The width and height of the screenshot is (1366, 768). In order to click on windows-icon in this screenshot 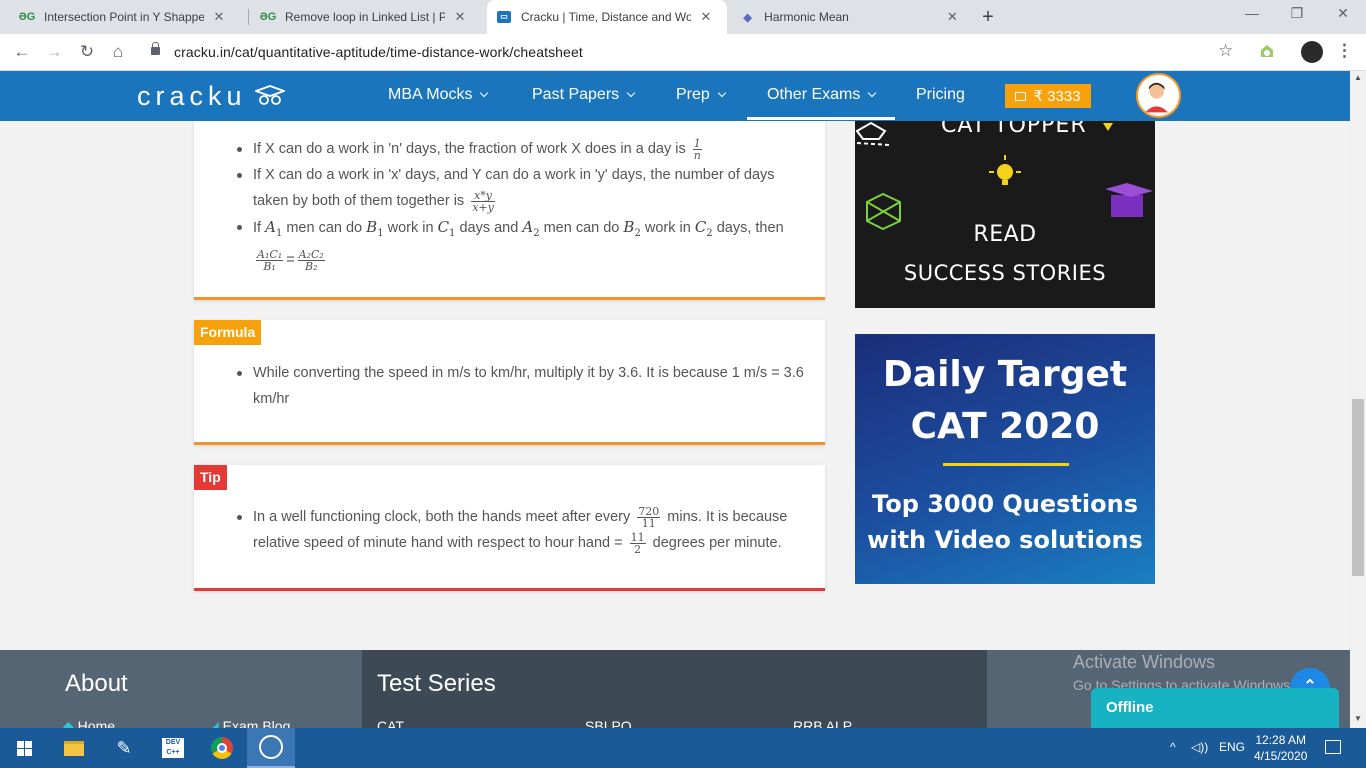, I will do `click(24, 748)`.